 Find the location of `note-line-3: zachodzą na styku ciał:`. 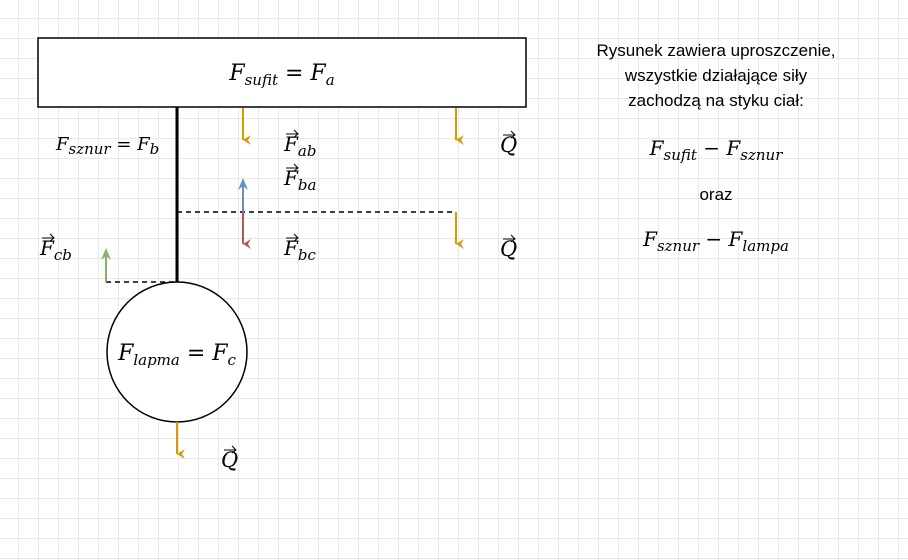

note-line-3: zachodzą na styku ciał: is located at coordinates (716, 100).